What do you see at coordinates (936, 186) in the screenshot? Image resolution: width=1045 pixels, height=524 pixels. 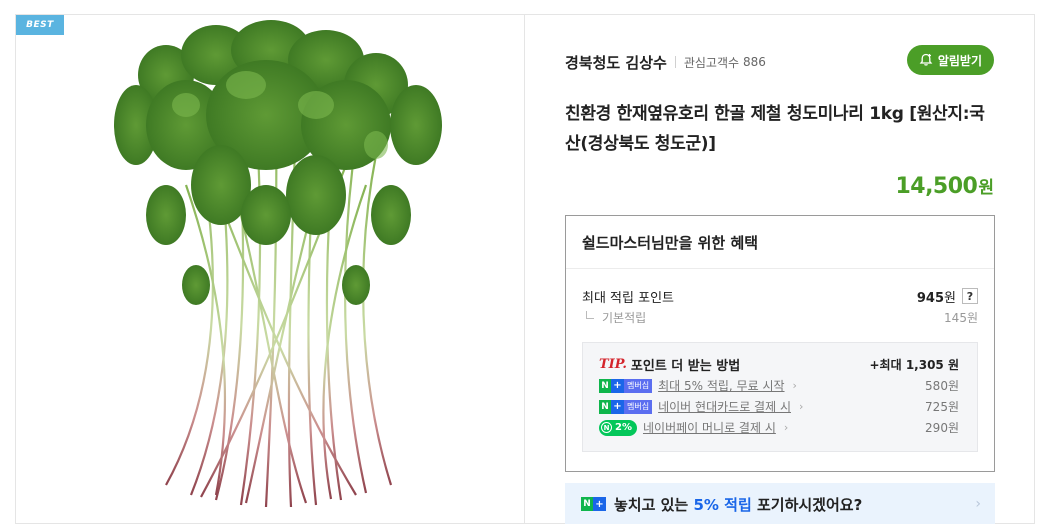 I see `price-value: 14,500` at bounding box center [936, 186].